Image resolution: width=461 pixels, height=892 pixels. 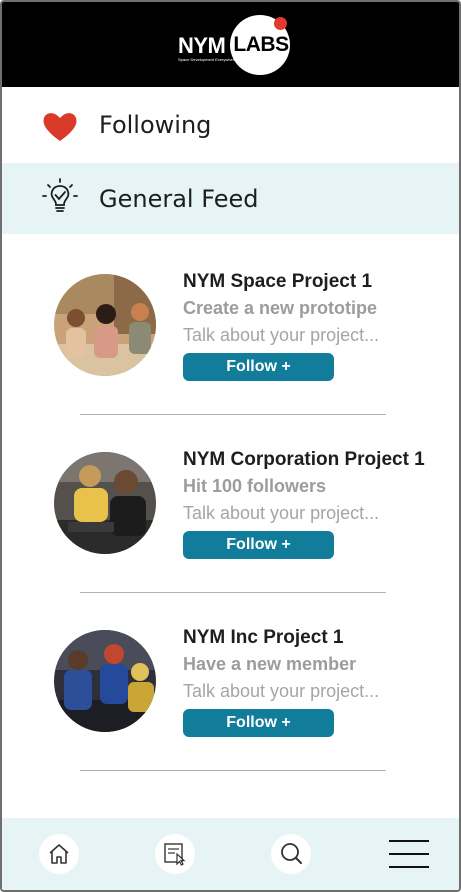 I want to click on project-update: Hit 100 followers, so click(x=255, y=486).